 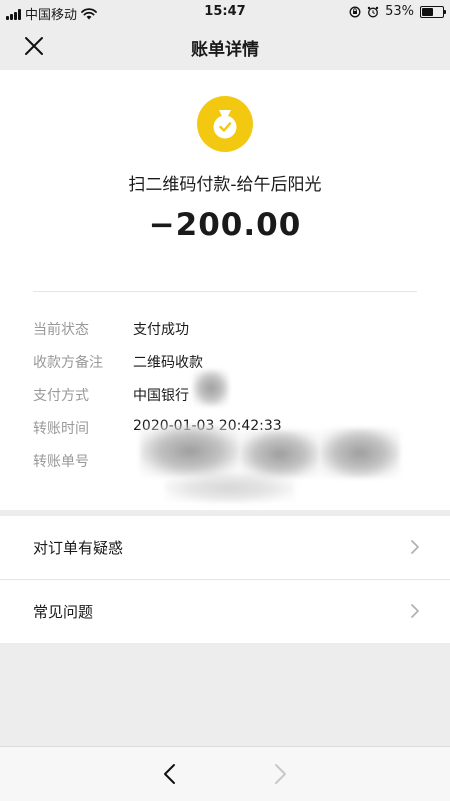 I want to click on battery-fill, so click(x=427, y=11).